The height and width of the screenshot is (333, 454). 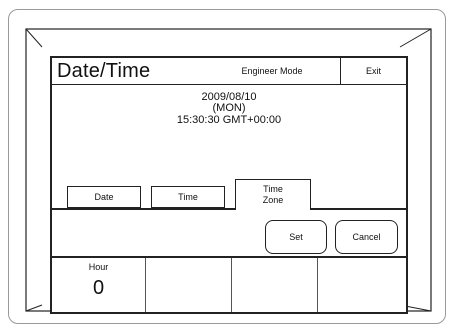 I want to click on exit-button: Exit, so click(x=373, y=71).